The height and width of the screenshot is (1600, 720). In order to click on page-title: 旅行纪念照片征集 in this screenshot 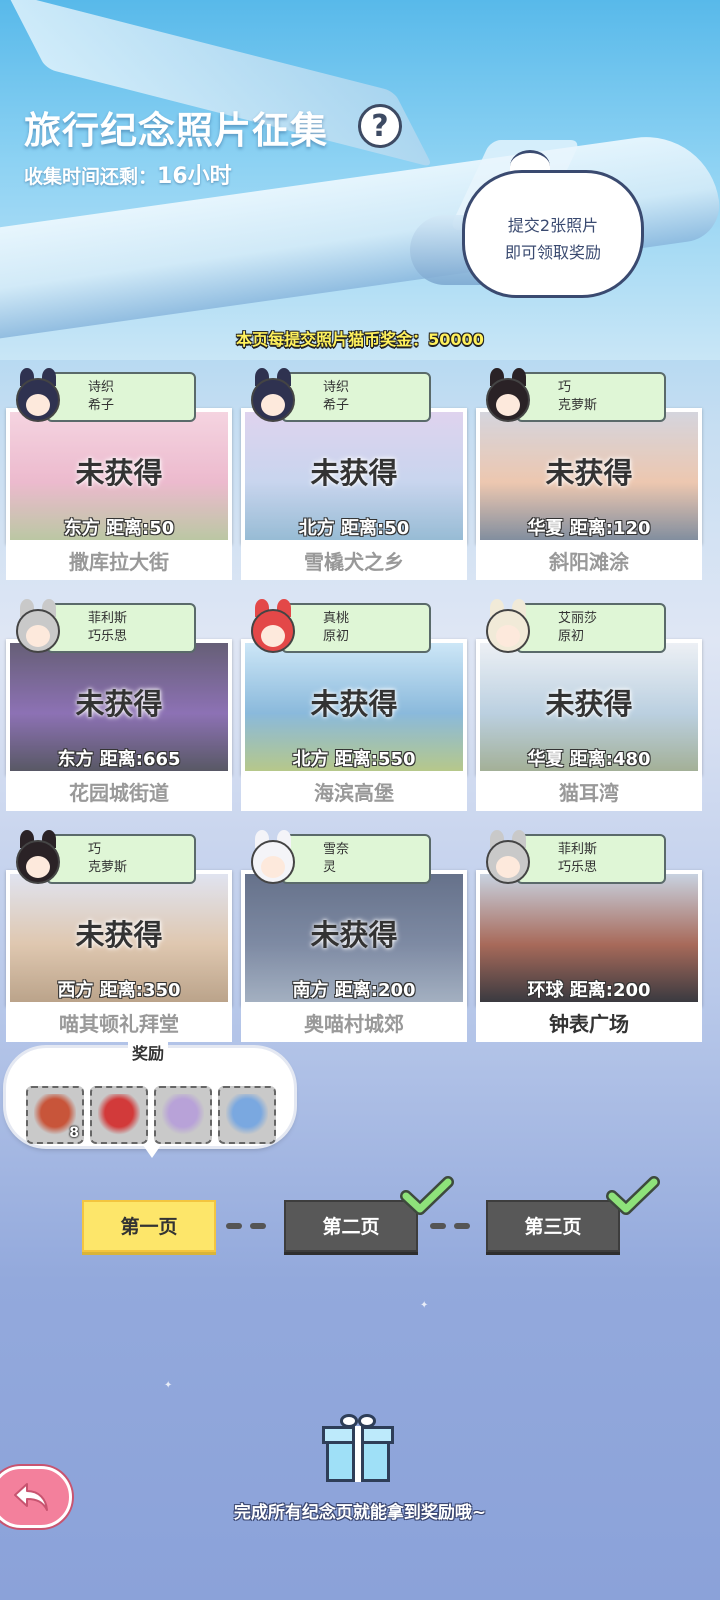, I will do `click(176, 130)`.